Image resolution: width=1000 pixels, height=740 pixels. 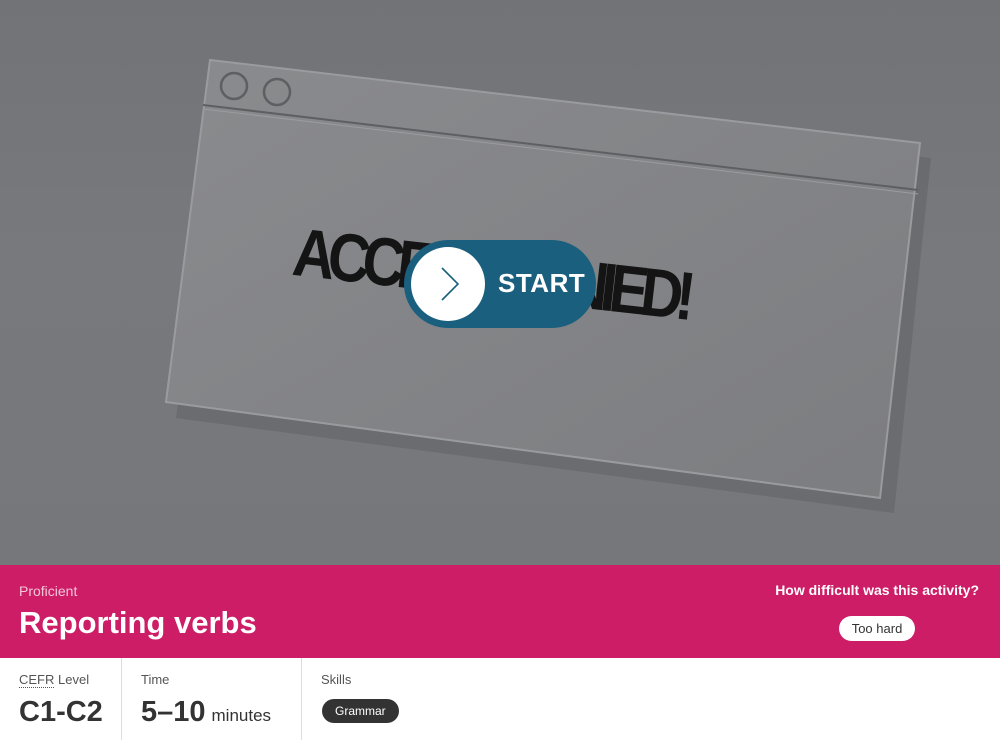 What do you see at coordinates (448, 284) in the screenshot?
I see `chevron-right-icon` at bounding box center [448, 284].